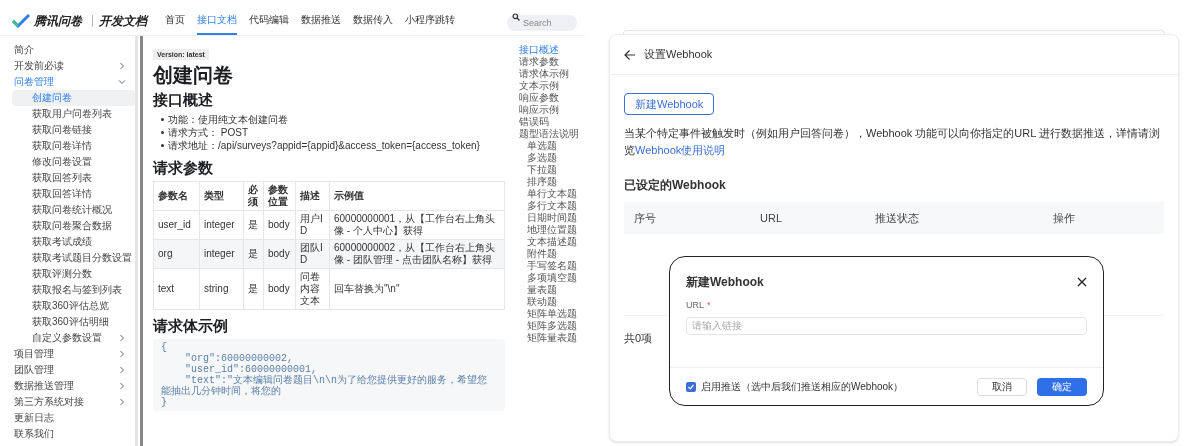 This screenshot has height=446, width=1187. Describe the element at coordinates (73, 146) in the screenshot. I see `sidebar-item: 获取问卷详情` at that location.